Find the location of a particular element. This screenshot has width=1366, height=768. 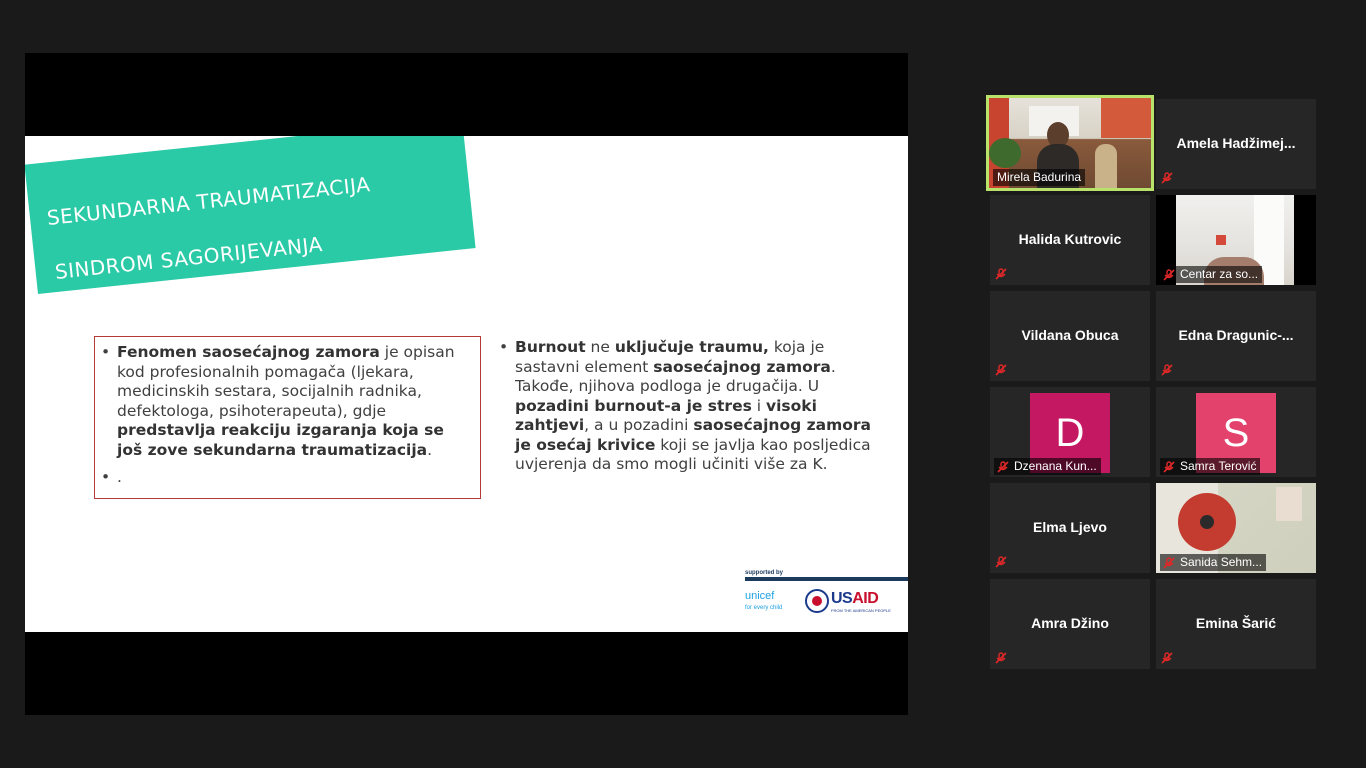

usaid-tagline: FROM THE AMERICAN PEOPLE is located at coordinates (861, 610).